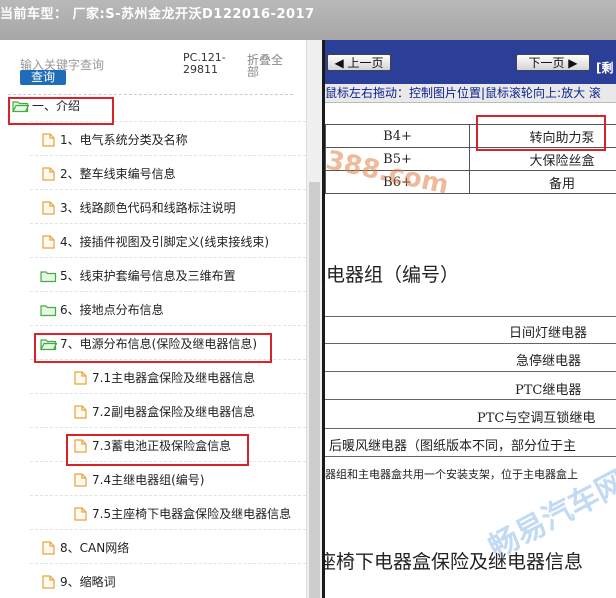 Image resolution: width=616 pixels, height=598 pixels. I want to click on tree-item: 7.1主电器盒保险及继电器信息, so click(163, 377).